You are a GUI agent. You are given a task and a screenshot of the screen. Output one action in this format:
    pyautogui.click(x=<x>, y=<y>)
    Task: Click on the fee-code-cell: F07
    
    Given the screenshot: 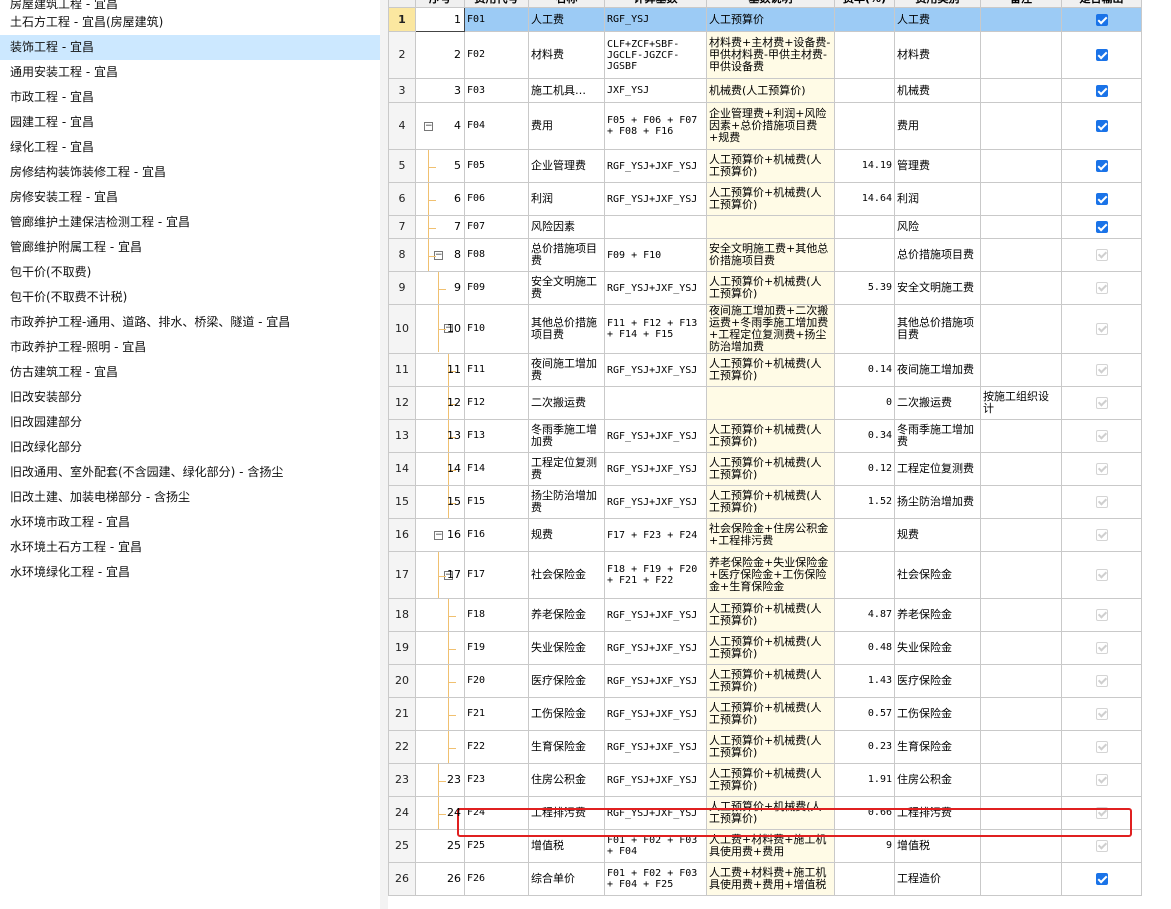 What is the action you would take?
    pyautogui.click(x=496, y=227)
    